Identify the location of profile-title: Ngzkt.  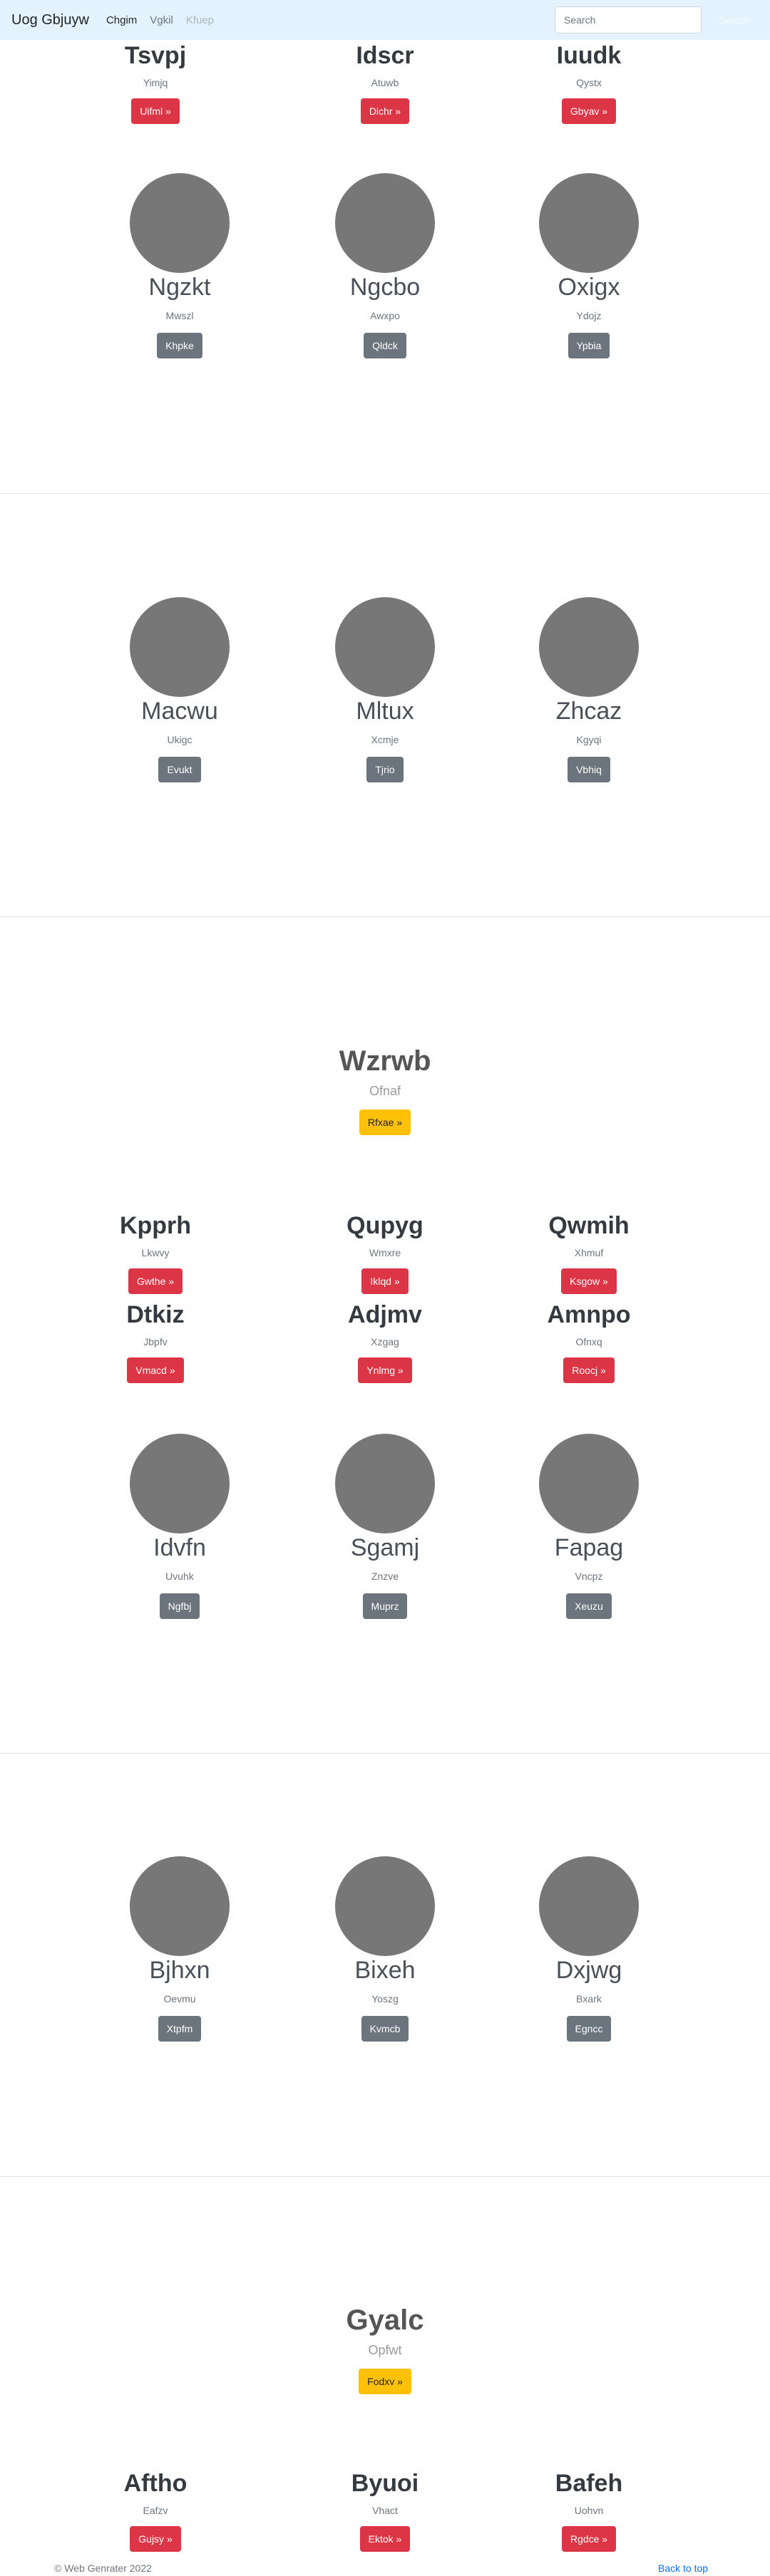
(179, 287).